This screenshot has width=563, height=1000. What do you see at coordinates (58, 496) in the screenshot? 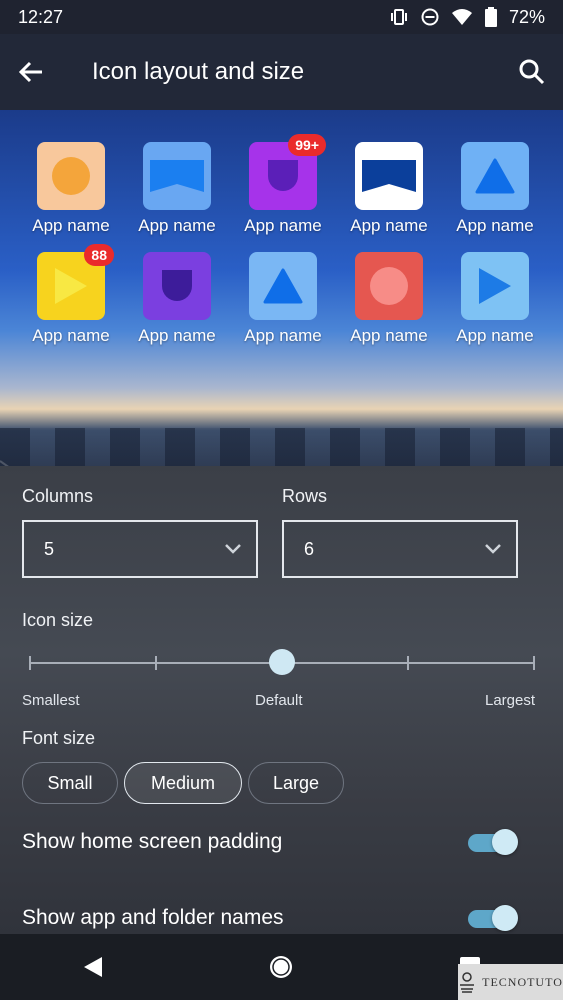
I see `columns-label: Columns` at bounding box center [58, 496].